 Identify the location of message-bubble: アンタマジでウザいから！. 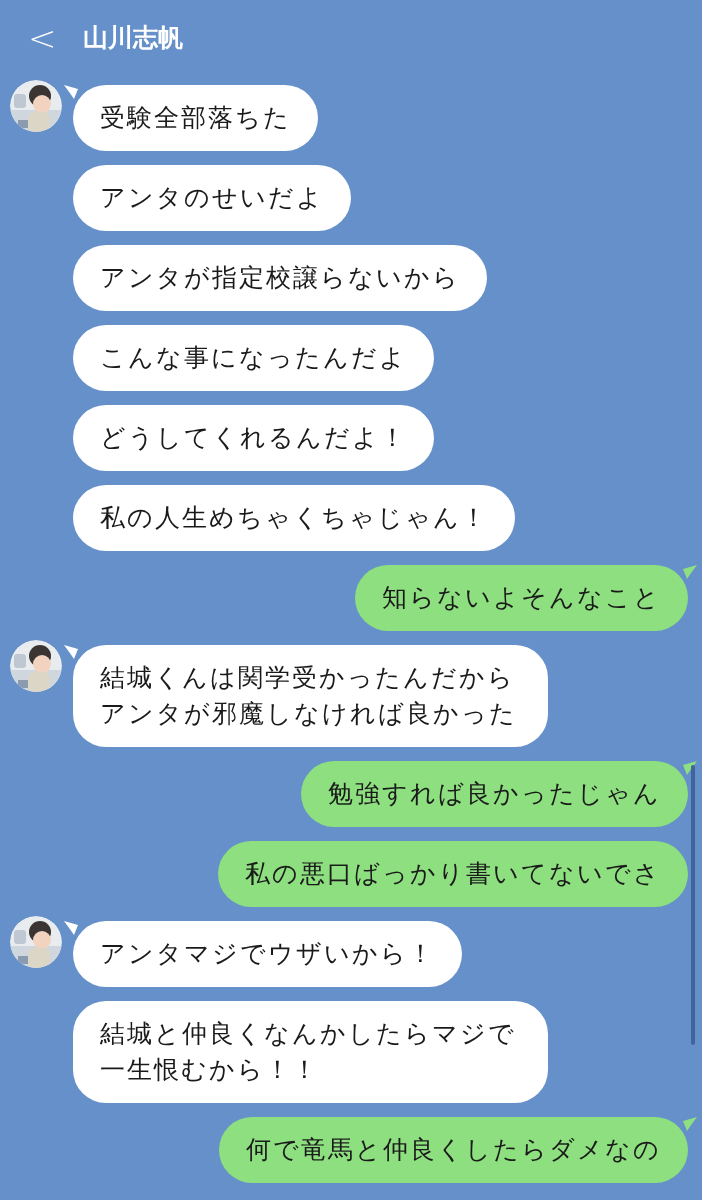
(267, 954).